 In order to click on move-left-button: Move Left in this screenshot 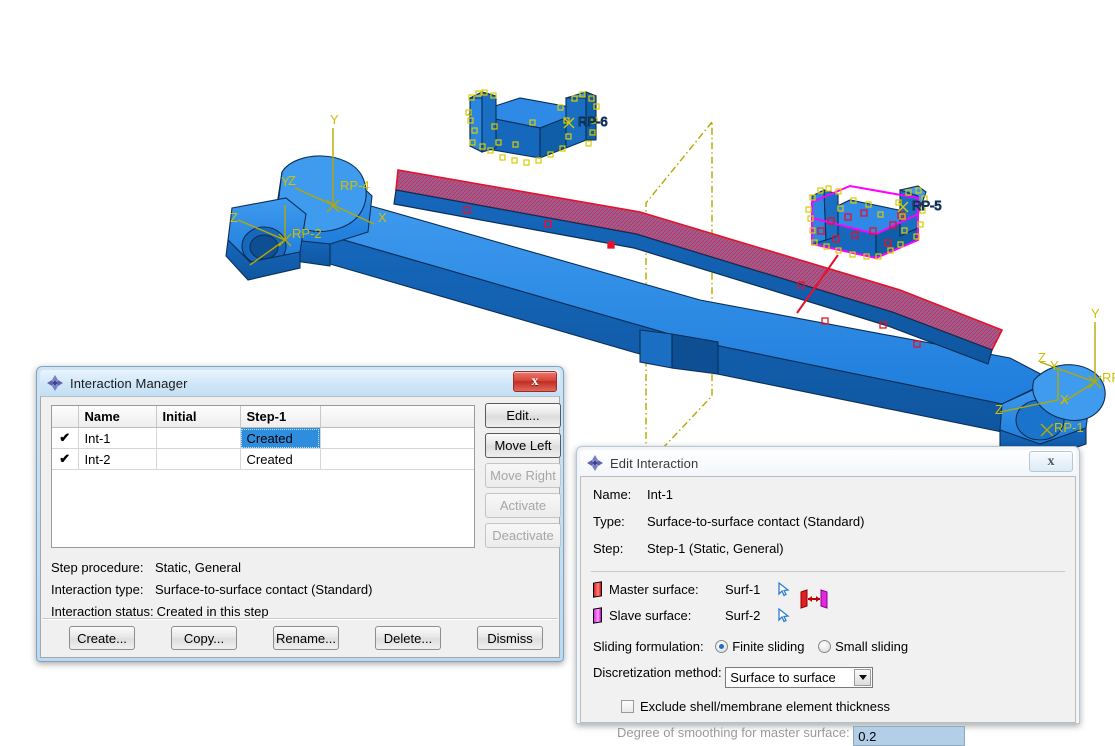, I will do `click(523, 445)`.